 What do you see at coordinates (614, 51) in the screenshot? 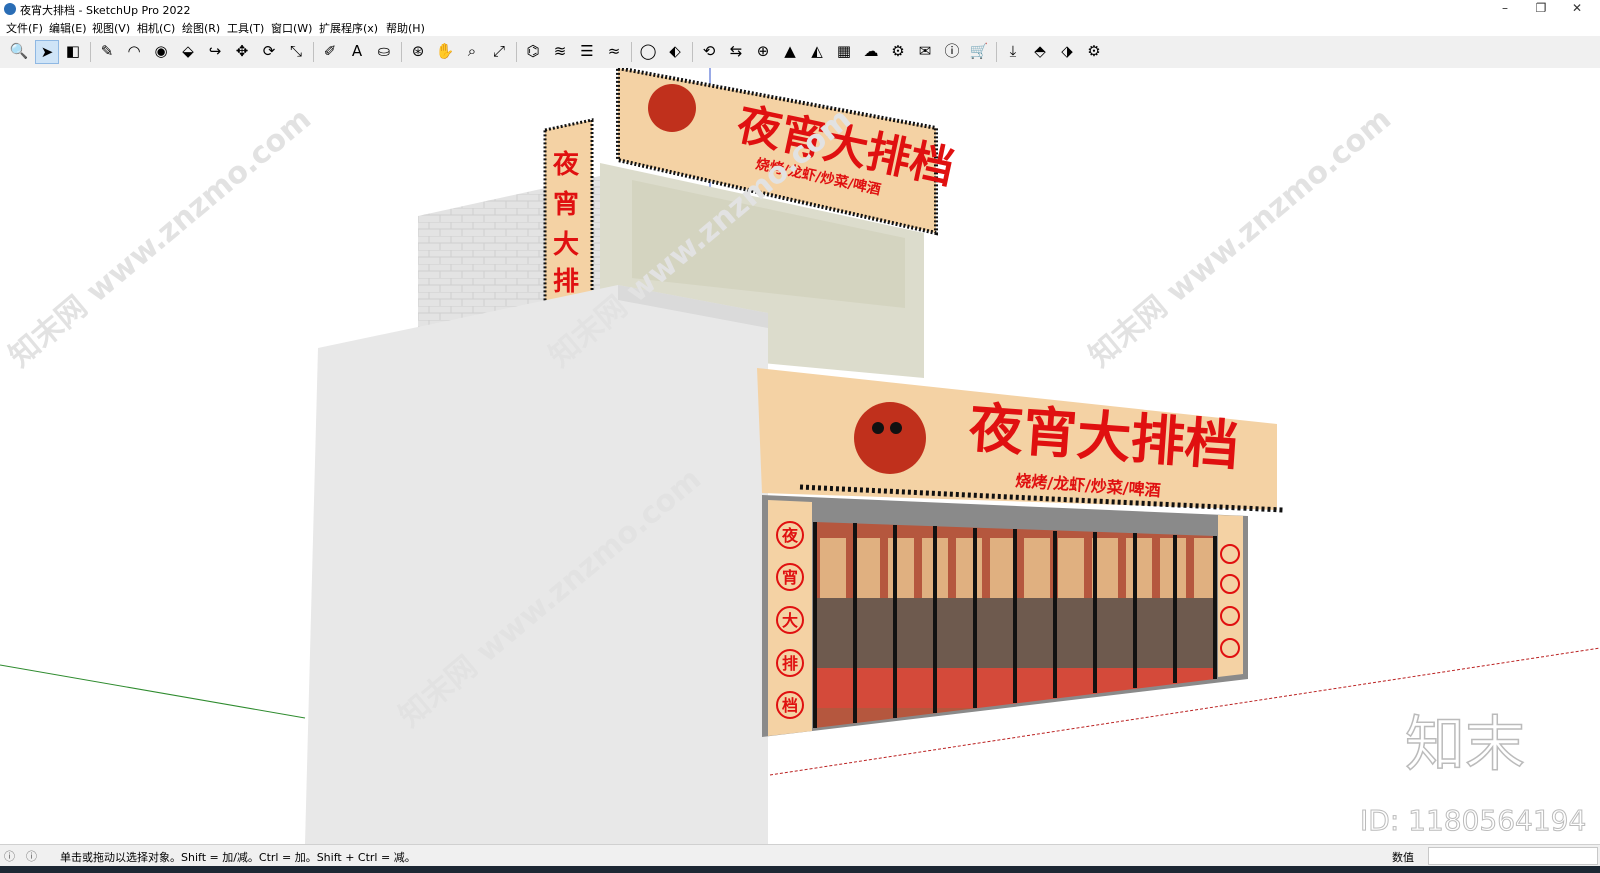
I see `sandbox-icon: ≈` at bounding box center [614, 51].